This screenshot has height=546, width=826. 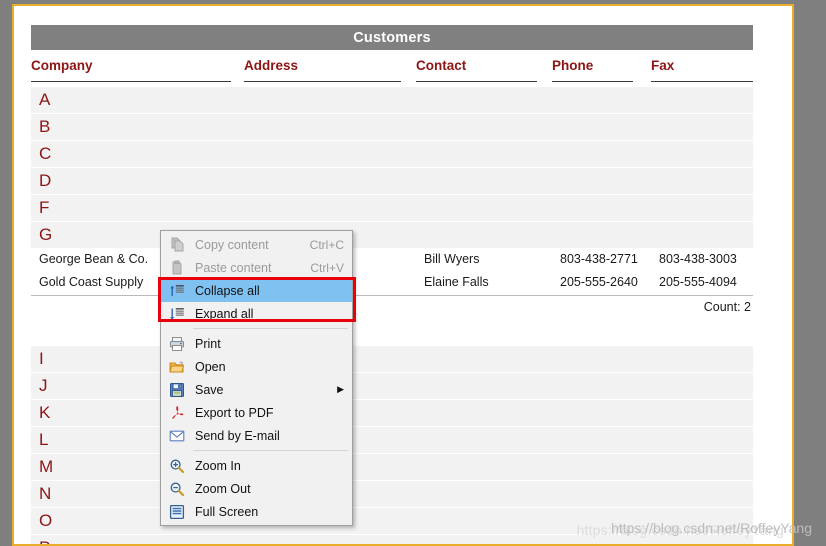 What do you see at coordinates (599, 282) in the screenshot?
I see `cell-phone: 205-555-2640` at bounding box center [599, 282].